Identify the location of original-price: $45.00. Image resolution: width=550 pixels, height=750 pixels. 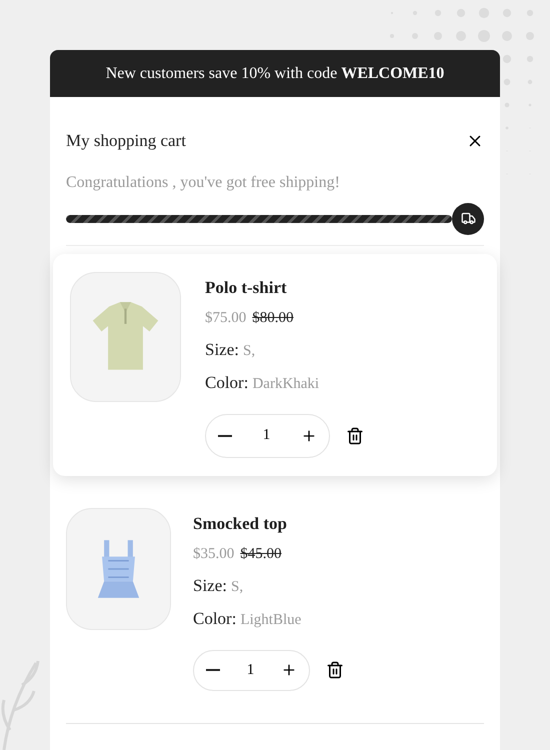
(261, 554).